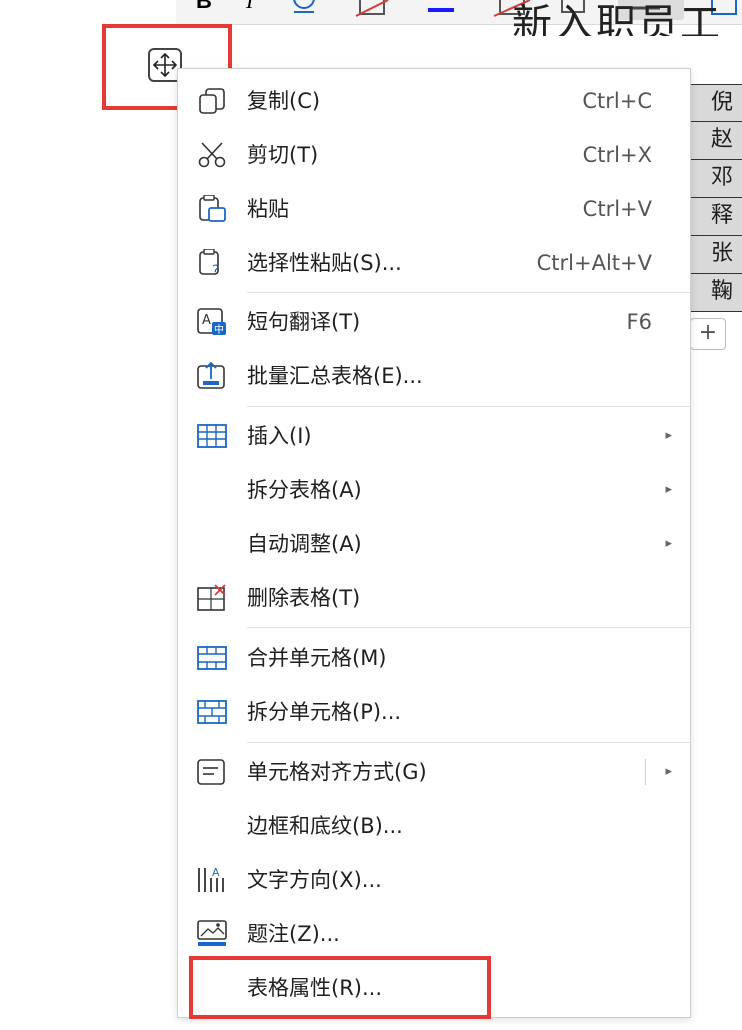 This screenshot has height=1030, width=742. What do you see at coordinates (617, 155) in the screenshot?
I see `menu-item-shortcut: Ctrl+X` at bounding box center [617, 155].